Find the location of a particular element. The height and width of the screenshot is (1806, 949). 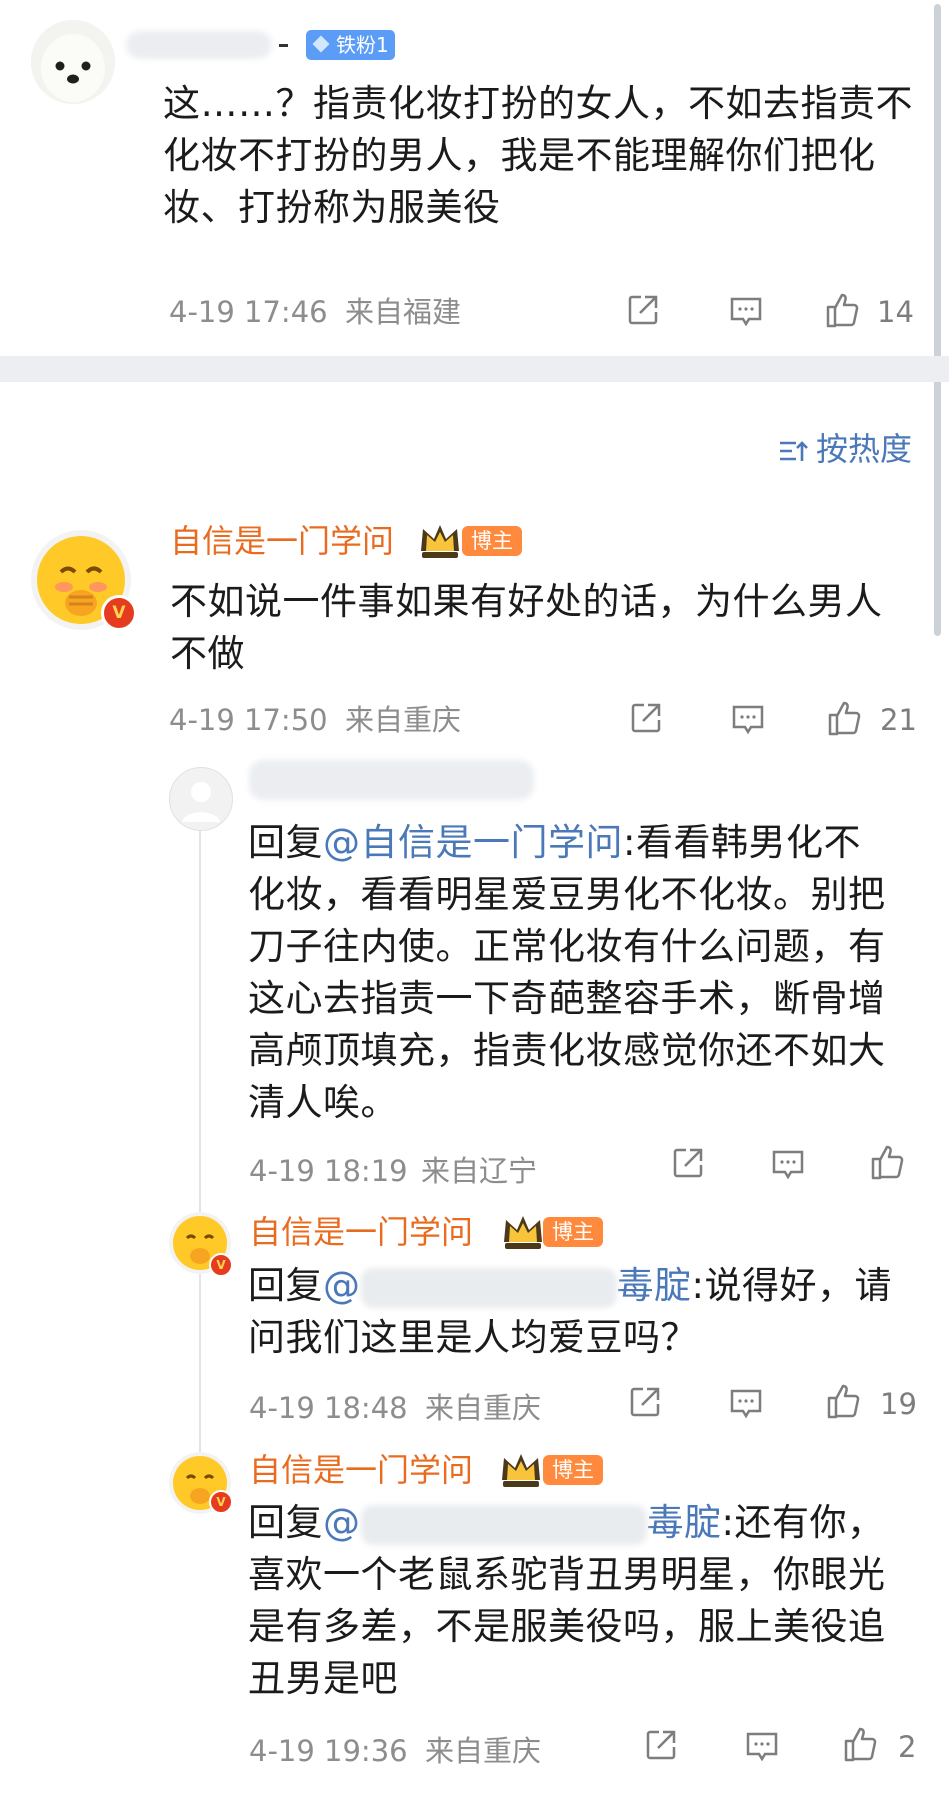

fan-badge: 铁粉1 is located at coordinates (350, 45).